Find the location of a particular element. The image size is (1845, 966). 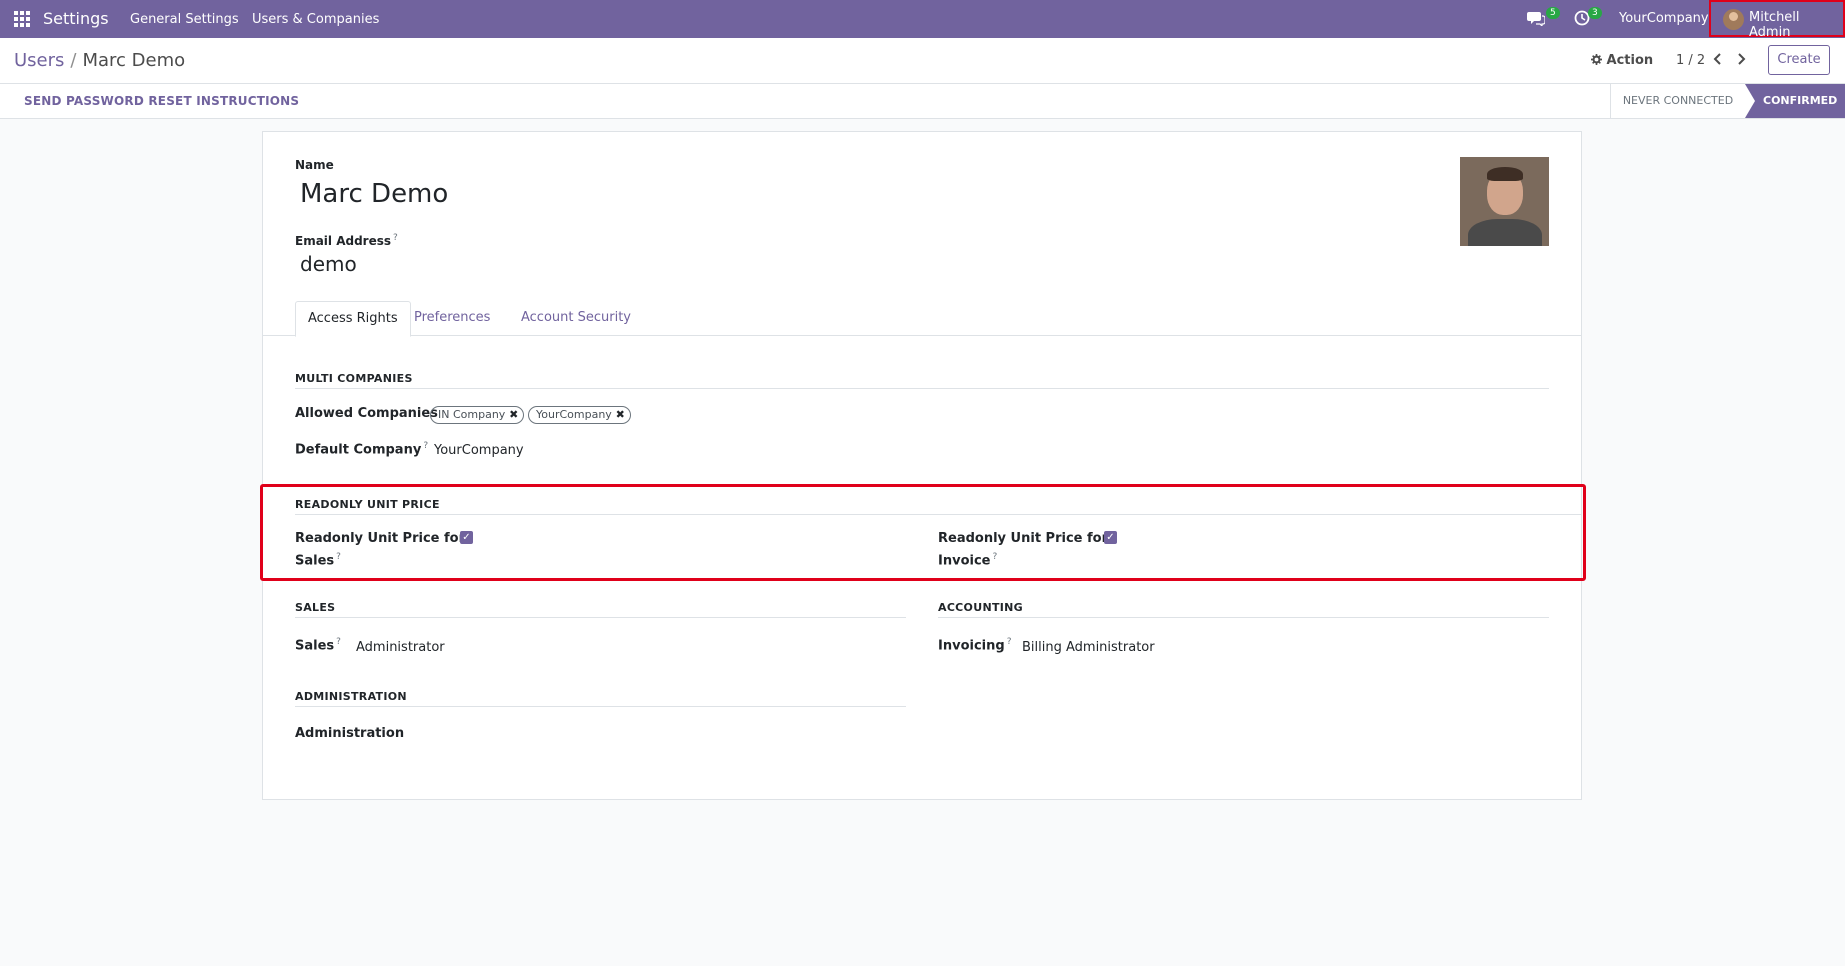

administration-title: ADMINISTRATION is located at coordinates (600, 698).